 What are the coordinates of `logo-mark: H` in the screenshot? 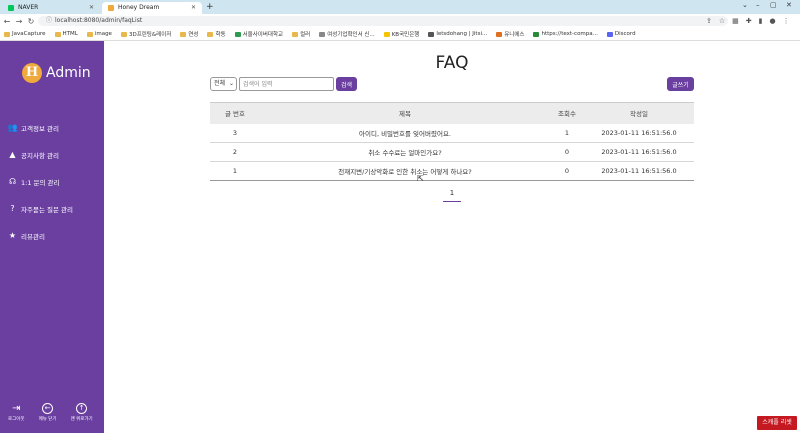 It's located at (32, 73).